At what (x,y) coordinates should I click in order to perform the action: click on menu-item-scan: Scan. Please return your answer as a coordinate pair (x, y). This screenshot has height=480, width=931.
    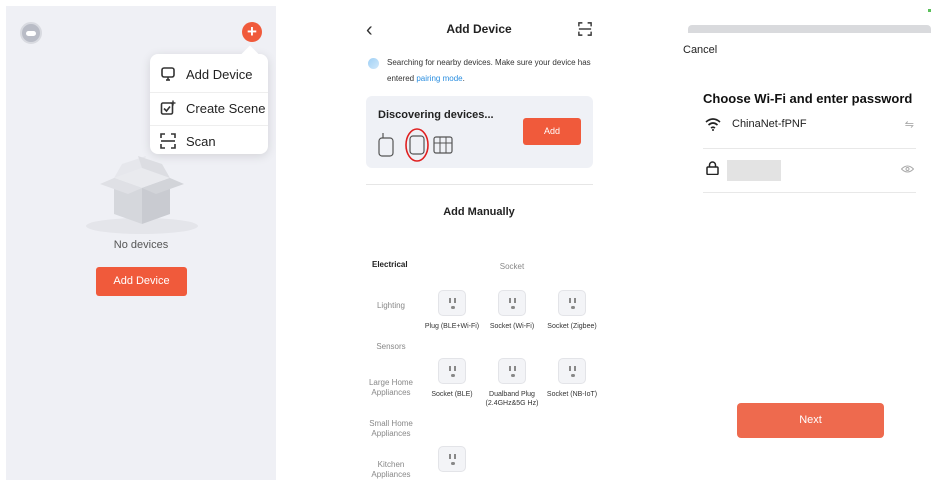
    Looking at the image, I should click on (209, 141).